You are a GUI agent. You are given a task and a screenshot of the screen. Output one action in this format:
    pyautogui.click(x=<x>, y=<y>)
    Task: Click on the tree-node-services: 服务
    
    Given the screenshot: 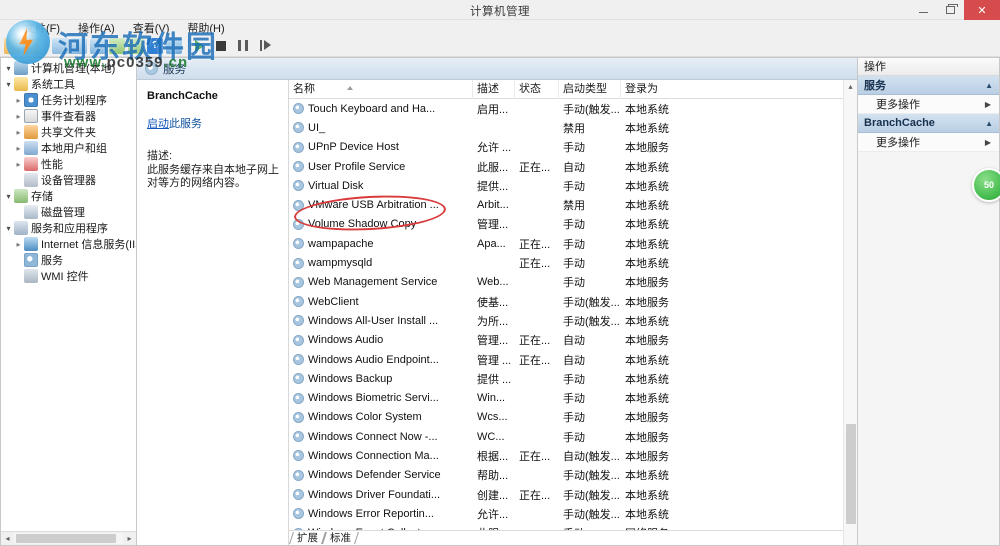 What is the action you would take?
    pyautogui.click(x=69, y=260)
    